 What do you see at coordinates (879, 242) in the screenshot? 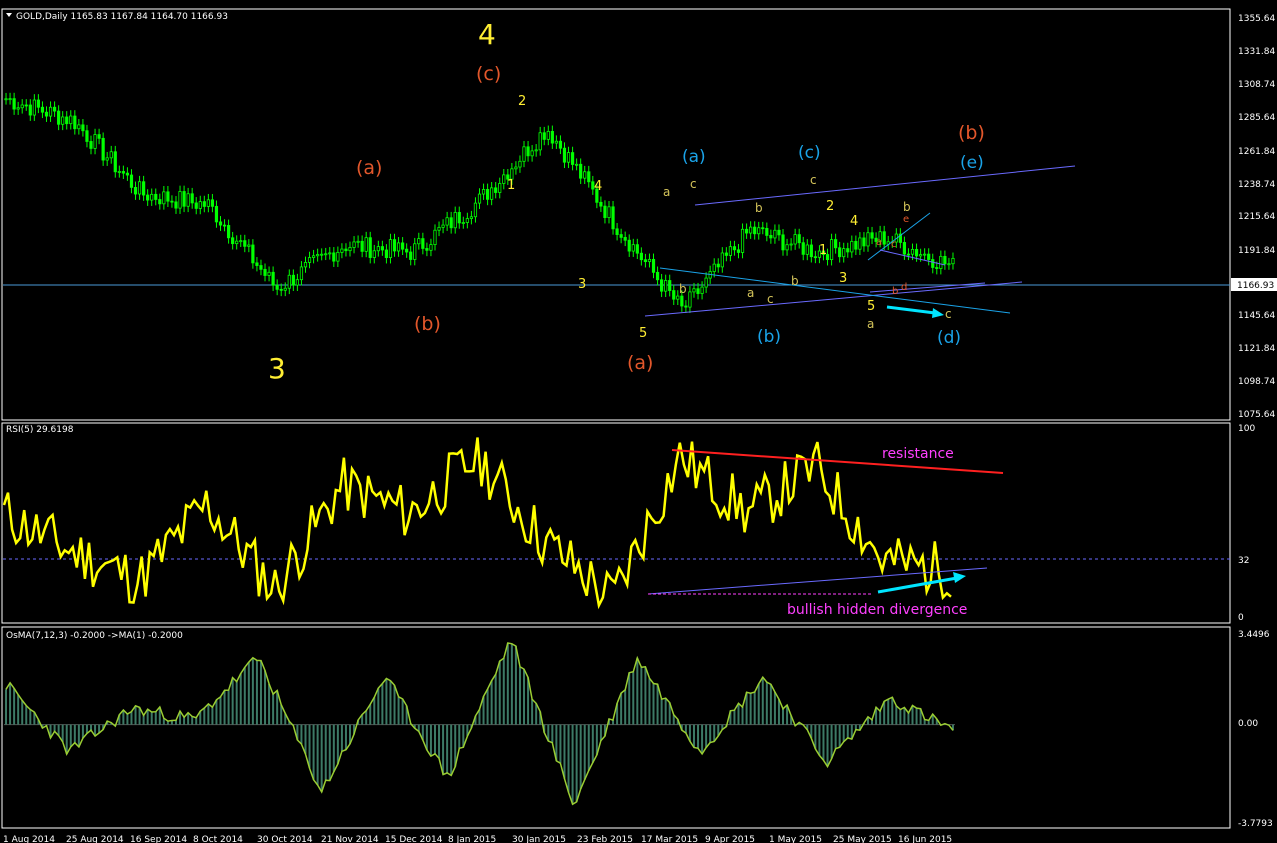
I see `wave-sub-a4: a` at bounding box center [879, 242].